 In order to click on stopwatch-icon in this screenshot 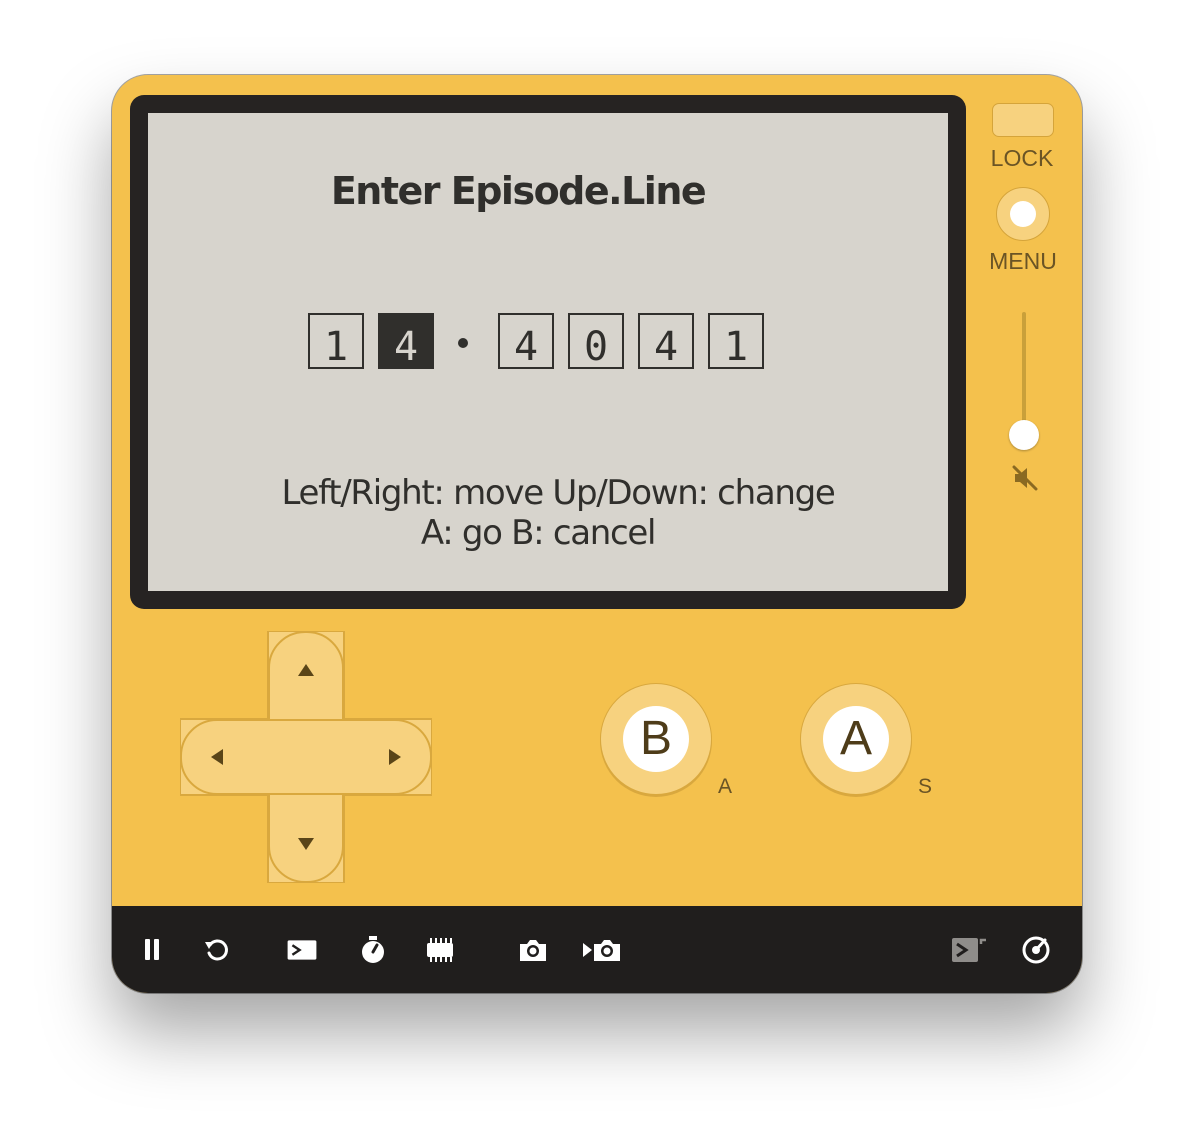, I will do `click(373, 950)`.